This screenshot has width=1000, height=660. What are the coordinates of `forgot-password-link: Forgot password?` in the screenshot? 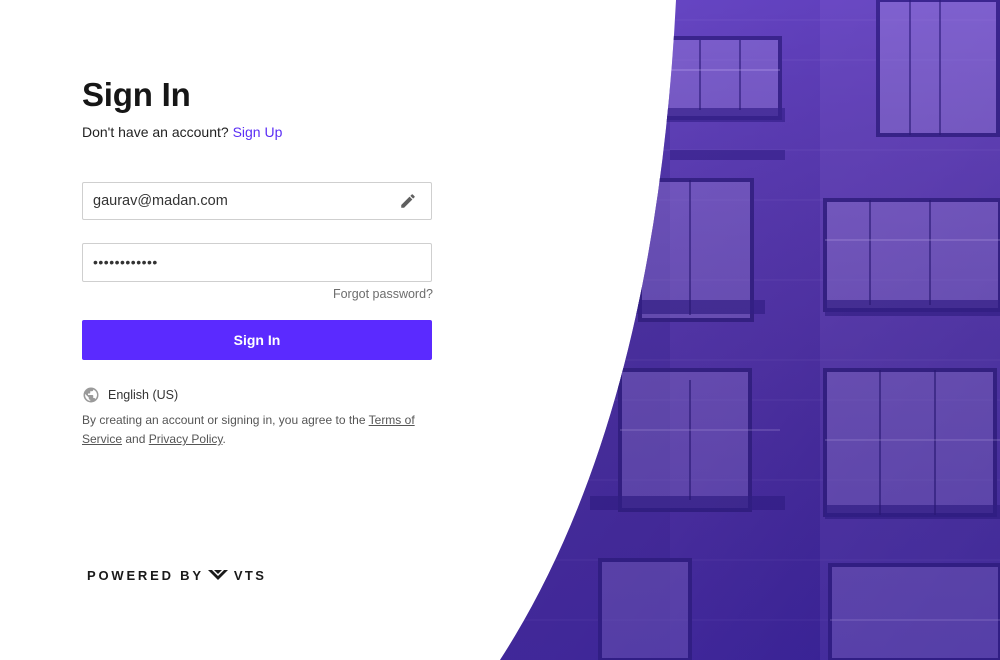 It's located at (383, 294).